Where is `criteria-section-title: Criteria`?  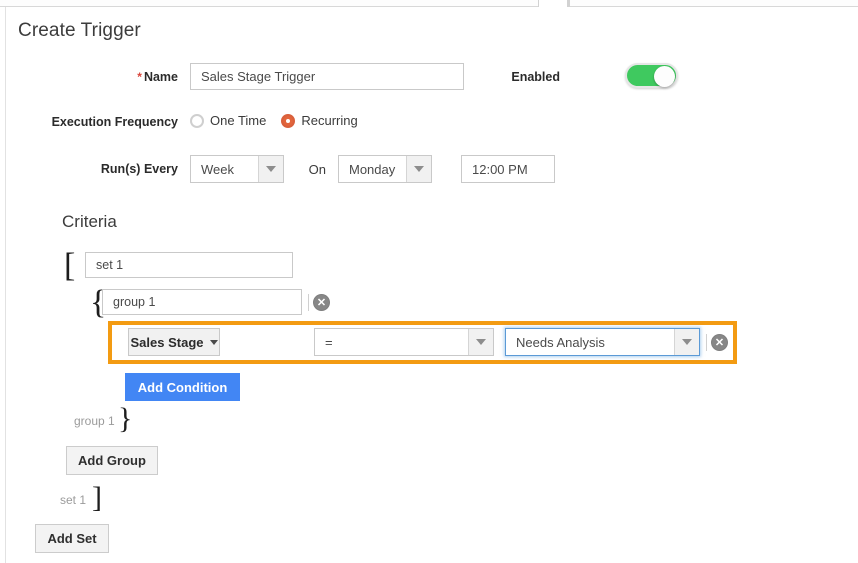 criteria-section-title: Criteria is located at coordinates (89, 221).